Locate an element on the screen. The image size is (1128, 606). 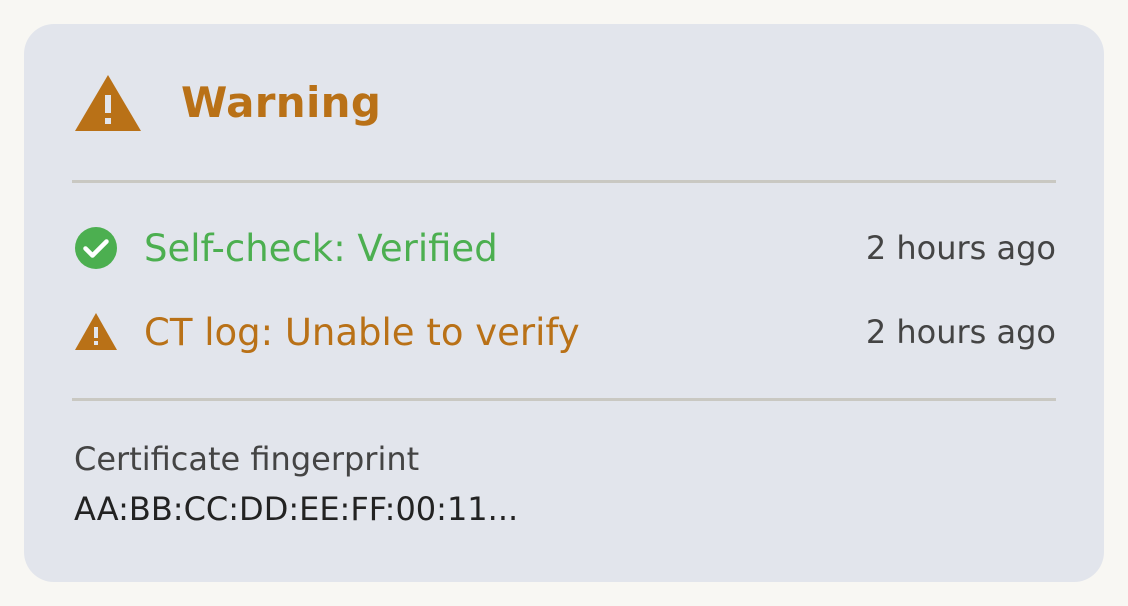
status-row-ct-log: CT log: Unable to verify 2 hours ago is located at coordinates (565, 332).